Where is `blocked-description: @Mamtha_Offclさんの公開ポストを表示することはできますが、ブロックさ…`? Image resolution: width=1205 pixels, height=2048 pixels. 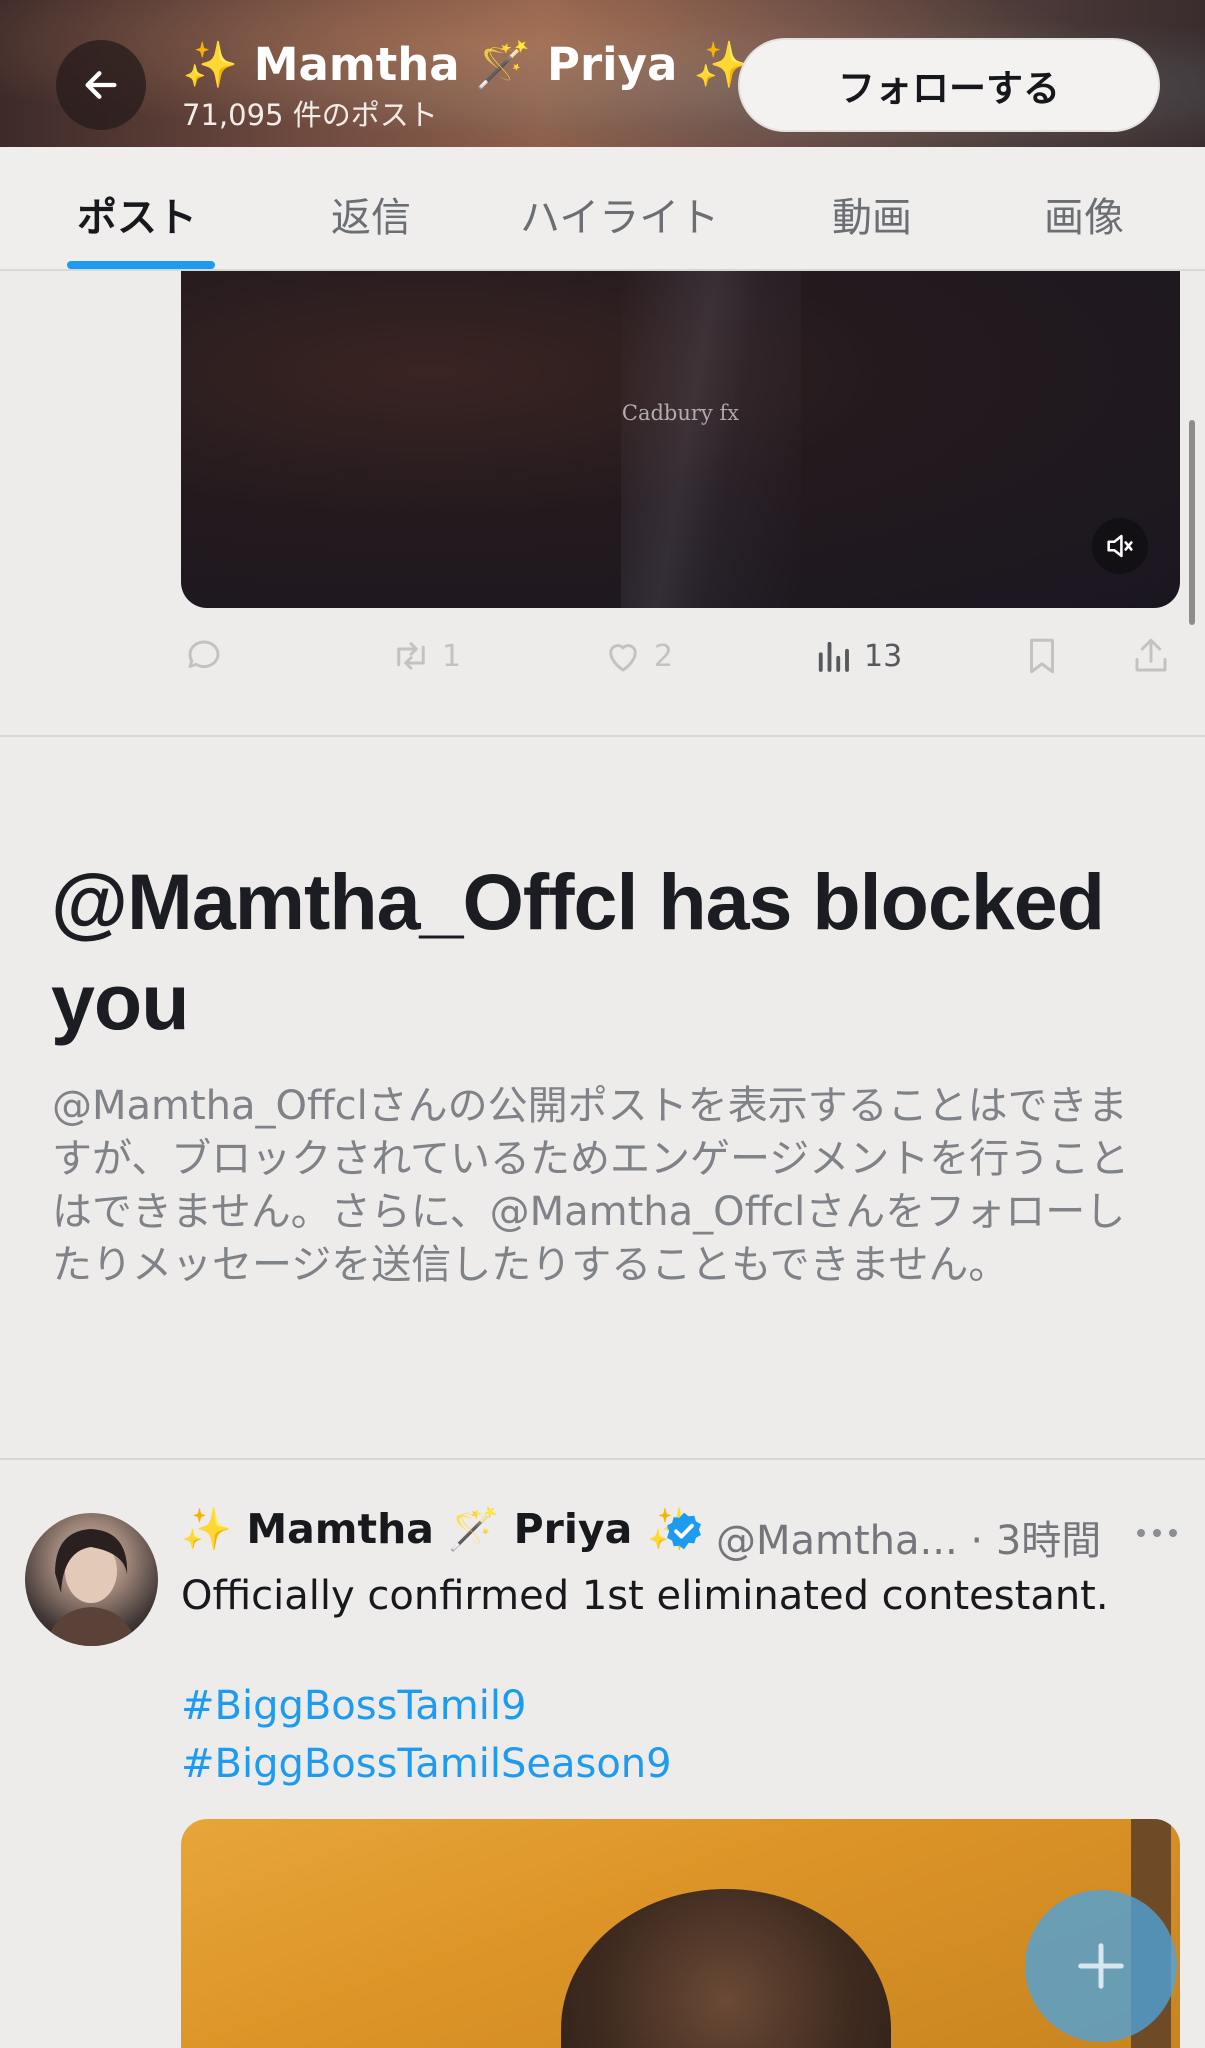
blocked-description: @Mamtha_Offclさんの公開ポストを表示することはできますが、ブロックさ… is located at coordinates (591, 1185).